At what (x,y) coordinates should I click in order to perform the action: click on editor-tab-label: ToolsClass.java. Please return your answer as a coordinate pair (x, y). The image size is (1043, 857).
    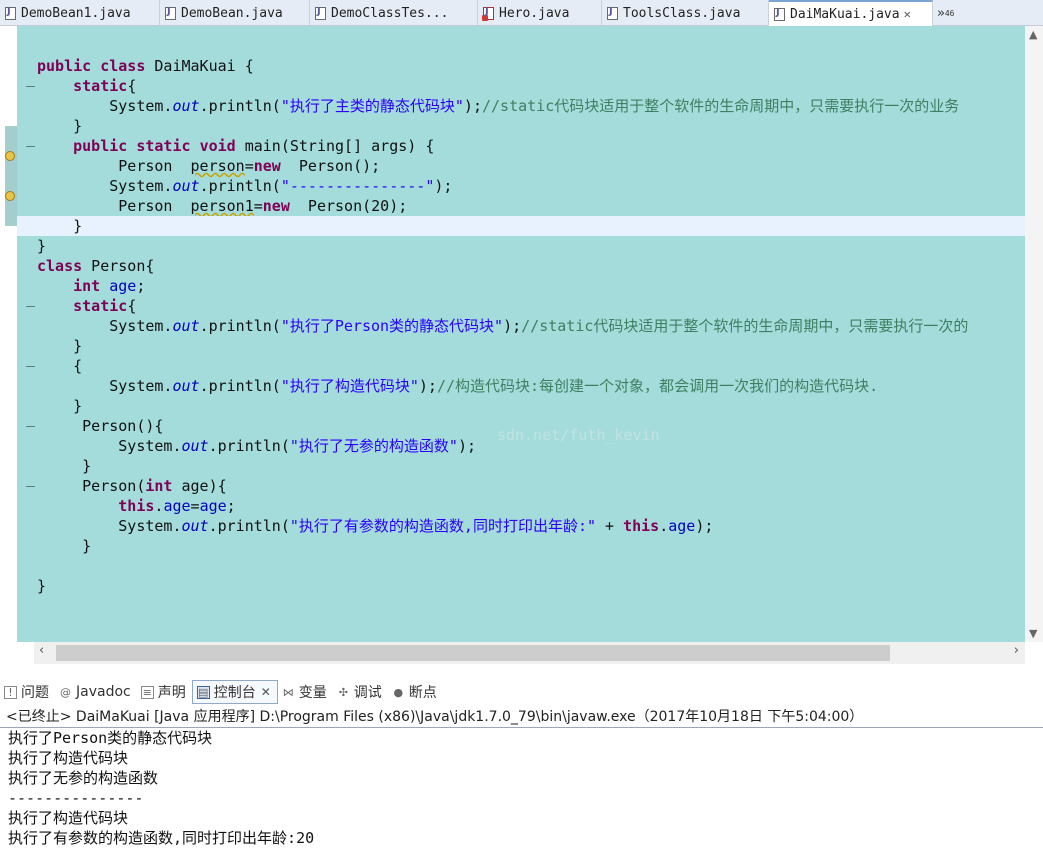
    Looking at the image, I should click on (682, 13).